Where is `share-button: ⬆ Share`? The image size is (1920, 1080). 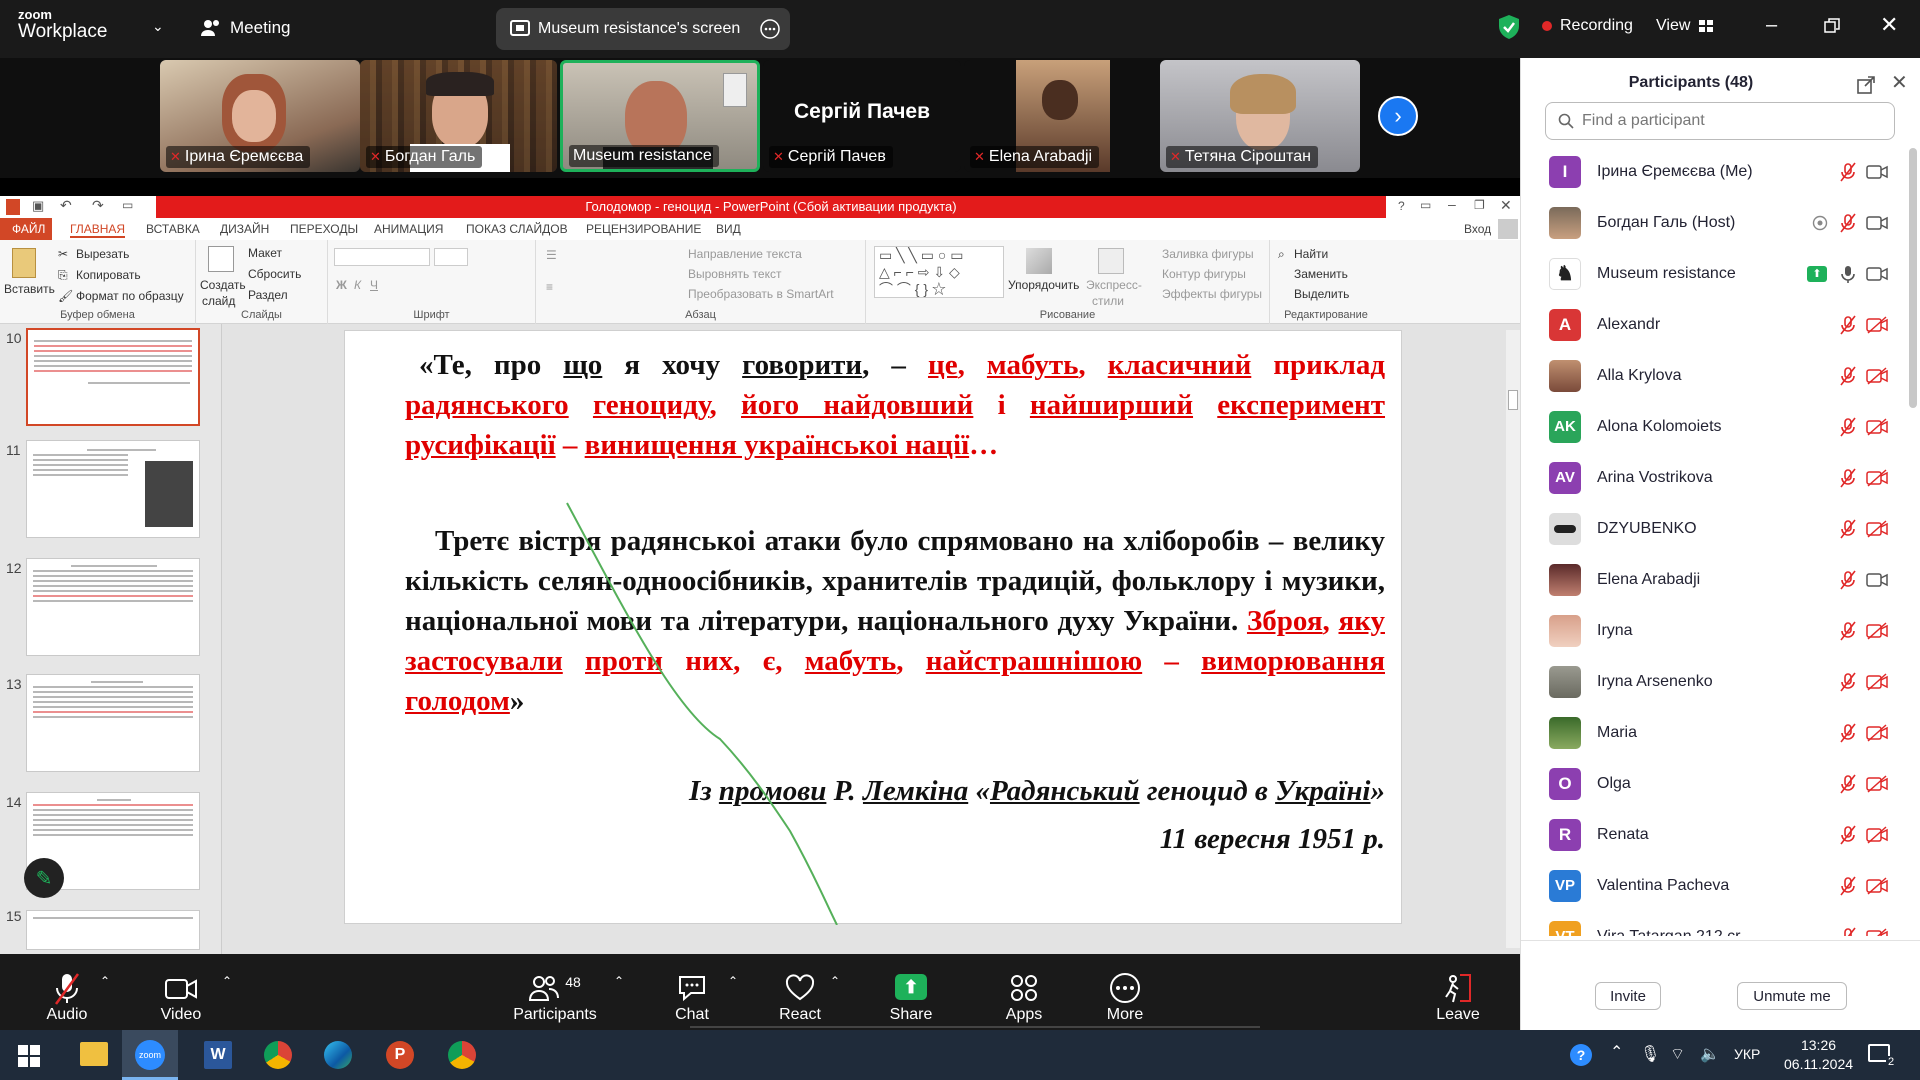 share-button: ⬆ Share is located at coordinates (911, 992).